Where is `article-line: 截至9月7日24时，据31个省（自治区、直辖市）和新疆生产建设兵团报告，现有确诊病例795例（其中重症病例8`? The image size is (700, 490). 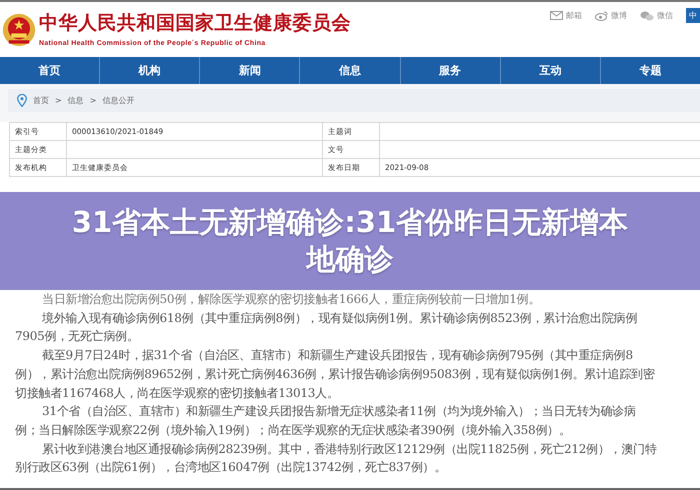
article-line: 截至9月7日24时，据31个省（自治区、直辖市）和新疆生产建设兵团报告，现有确诊病例795例（其中重症病例8 is located at coordinates (337, 355).